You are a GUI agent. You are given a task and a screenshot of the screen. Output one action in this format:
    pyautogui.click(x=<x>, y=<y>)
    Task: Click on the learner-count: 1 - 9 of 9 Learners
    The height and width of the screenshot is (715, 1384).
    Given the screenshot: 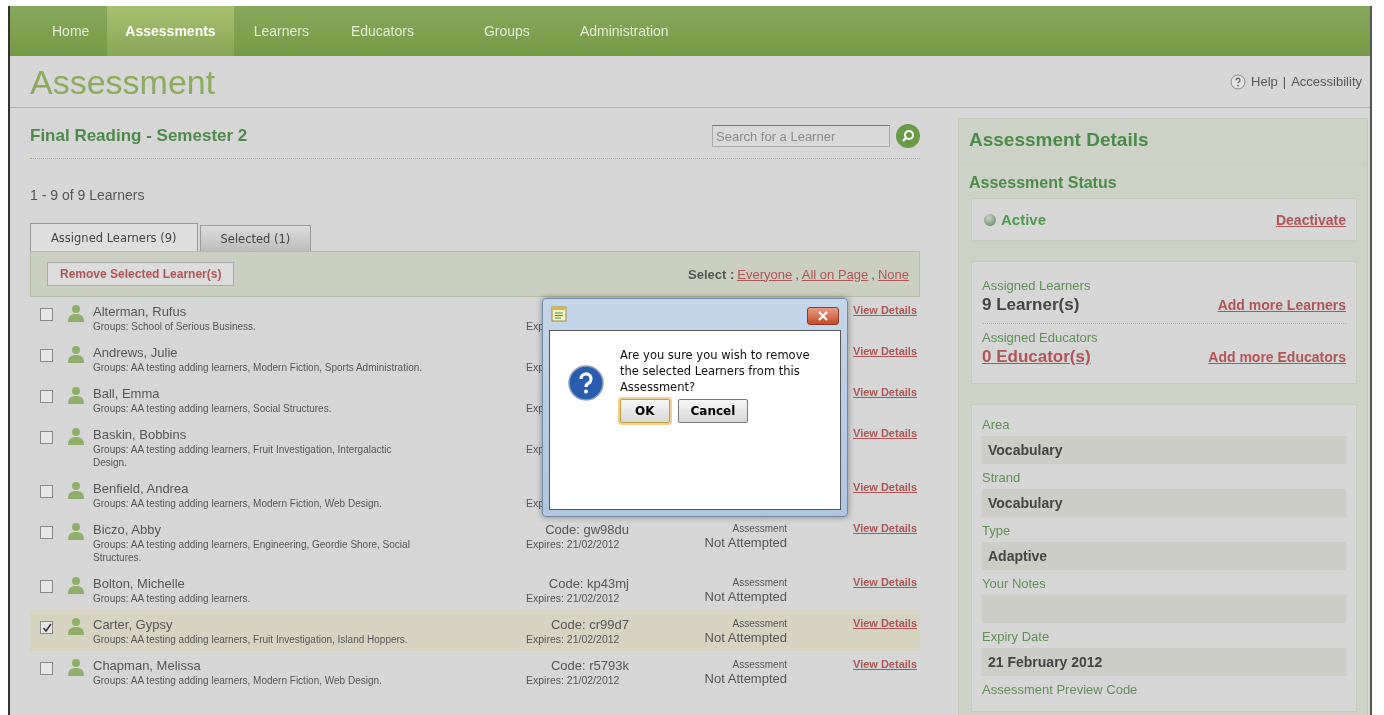 What is the action you would take?
    pyautogui.click(x=88, y=195)
    